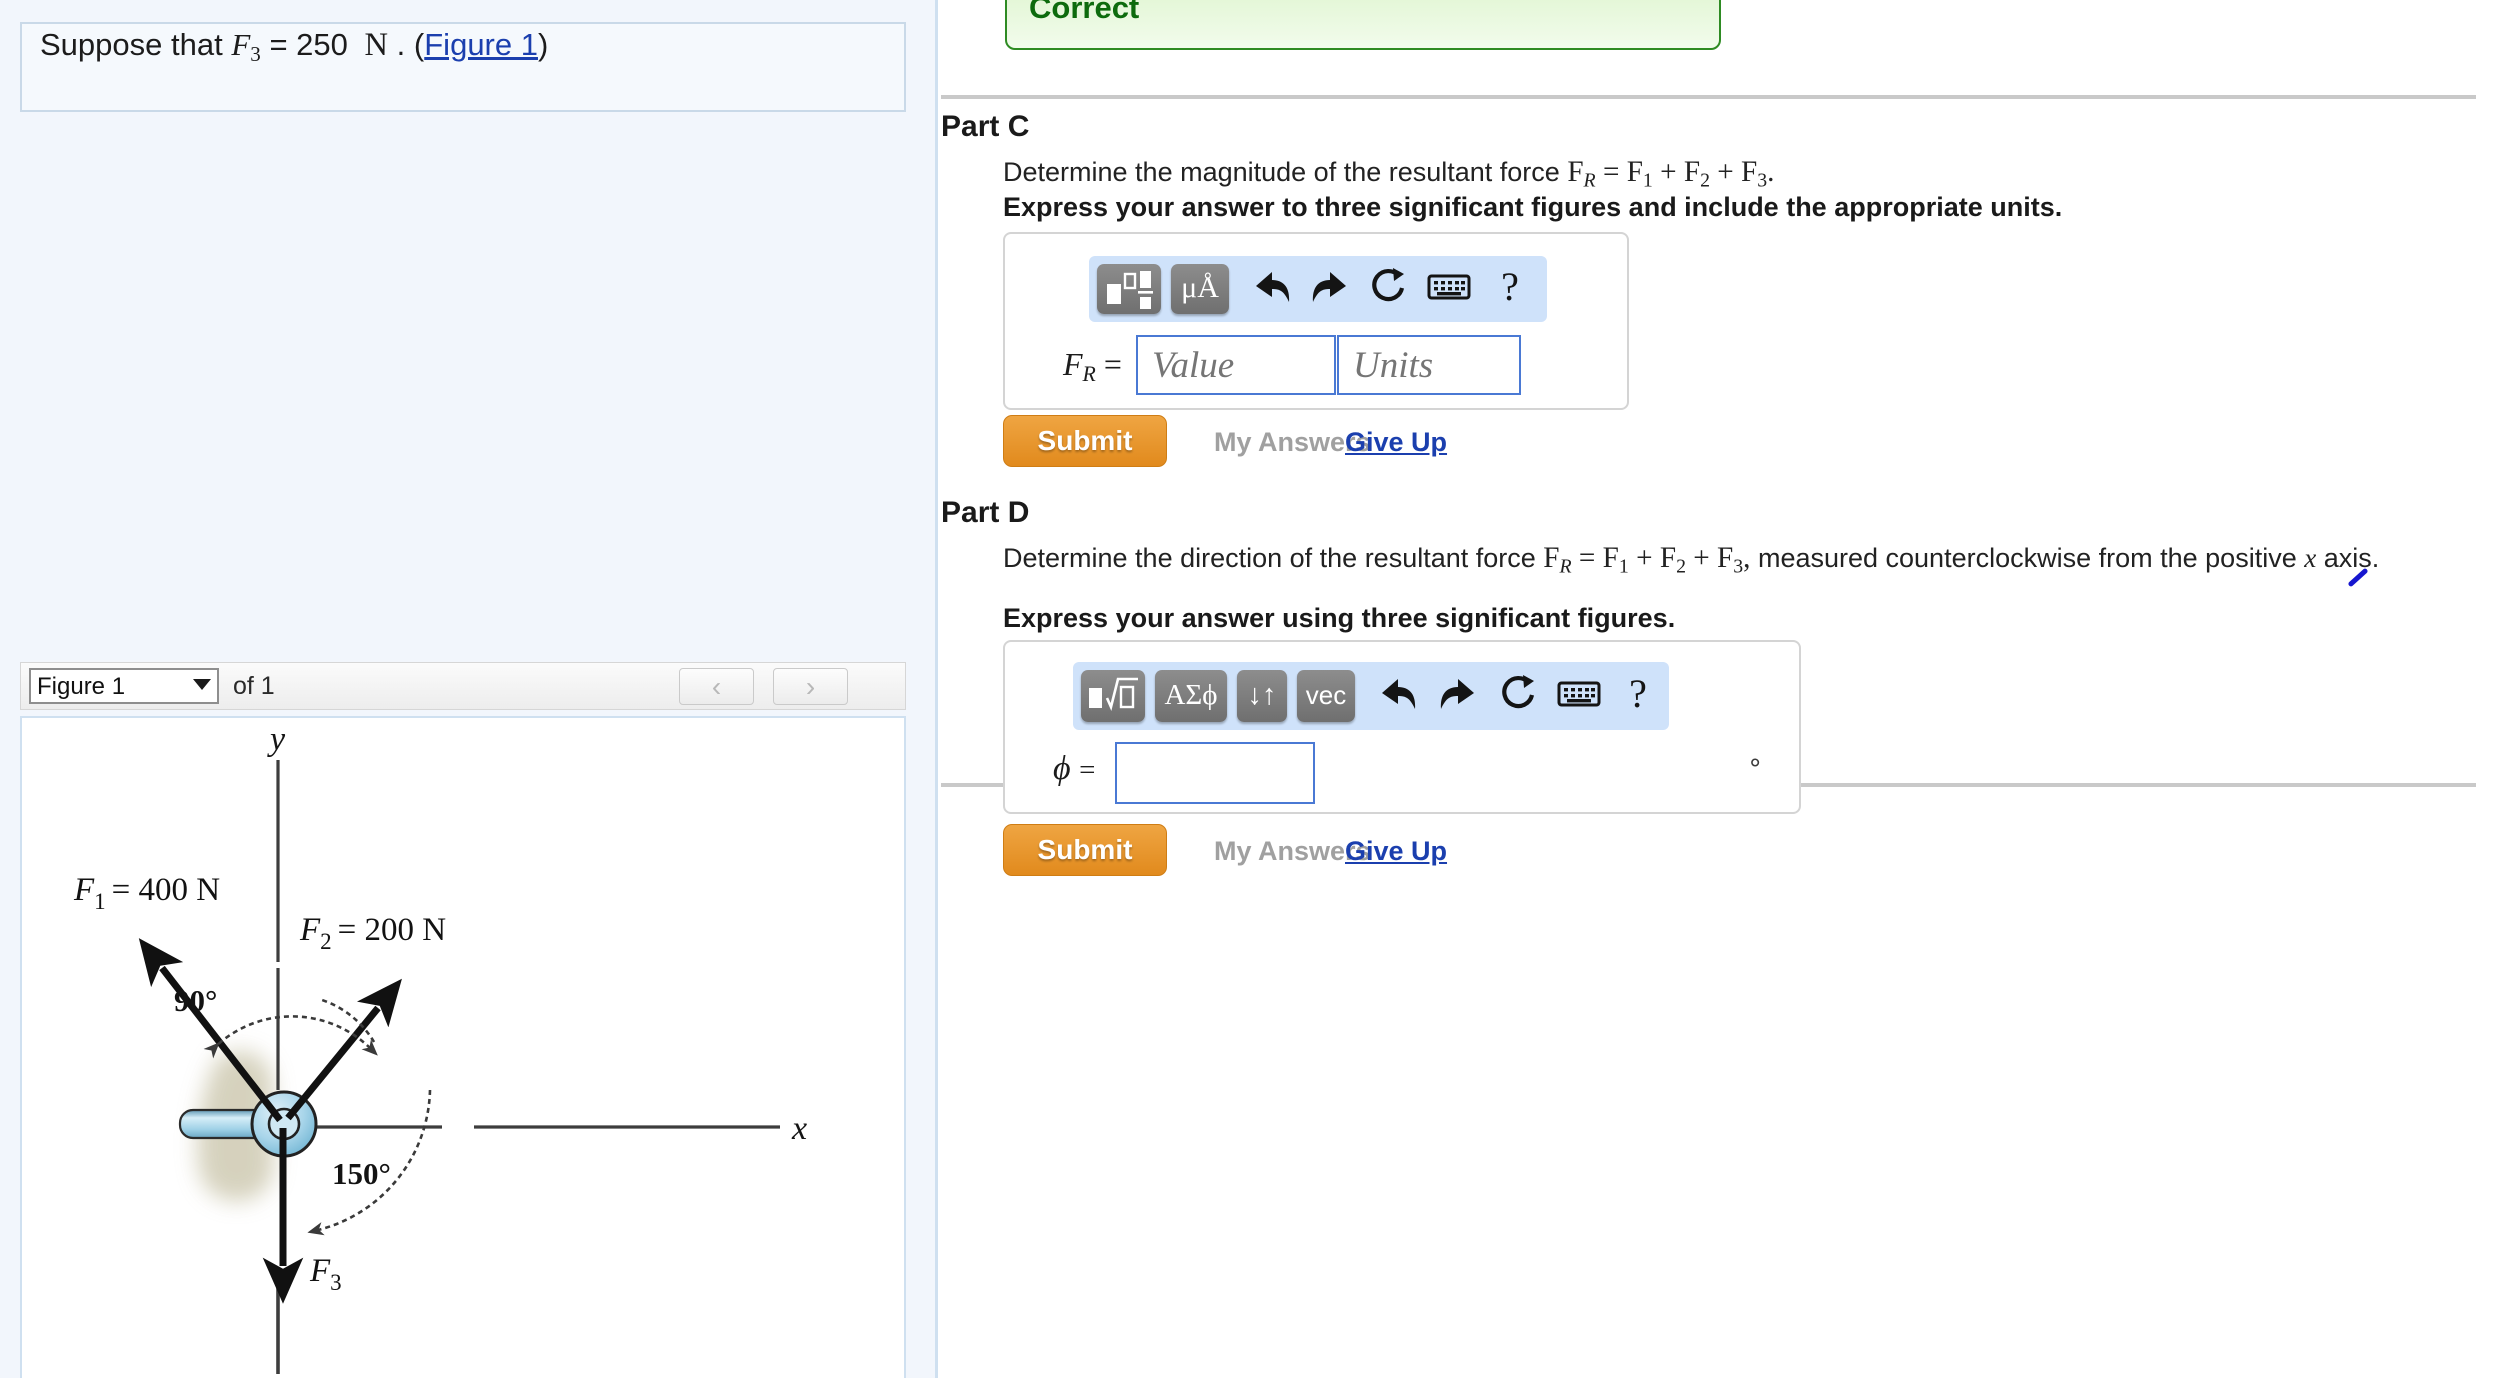 This screenshot has height=1378, width=2500. What do you see at coordinates (1708, 97) in the screenshot?
I see `section-divider` at bounding box center [1708, 97].